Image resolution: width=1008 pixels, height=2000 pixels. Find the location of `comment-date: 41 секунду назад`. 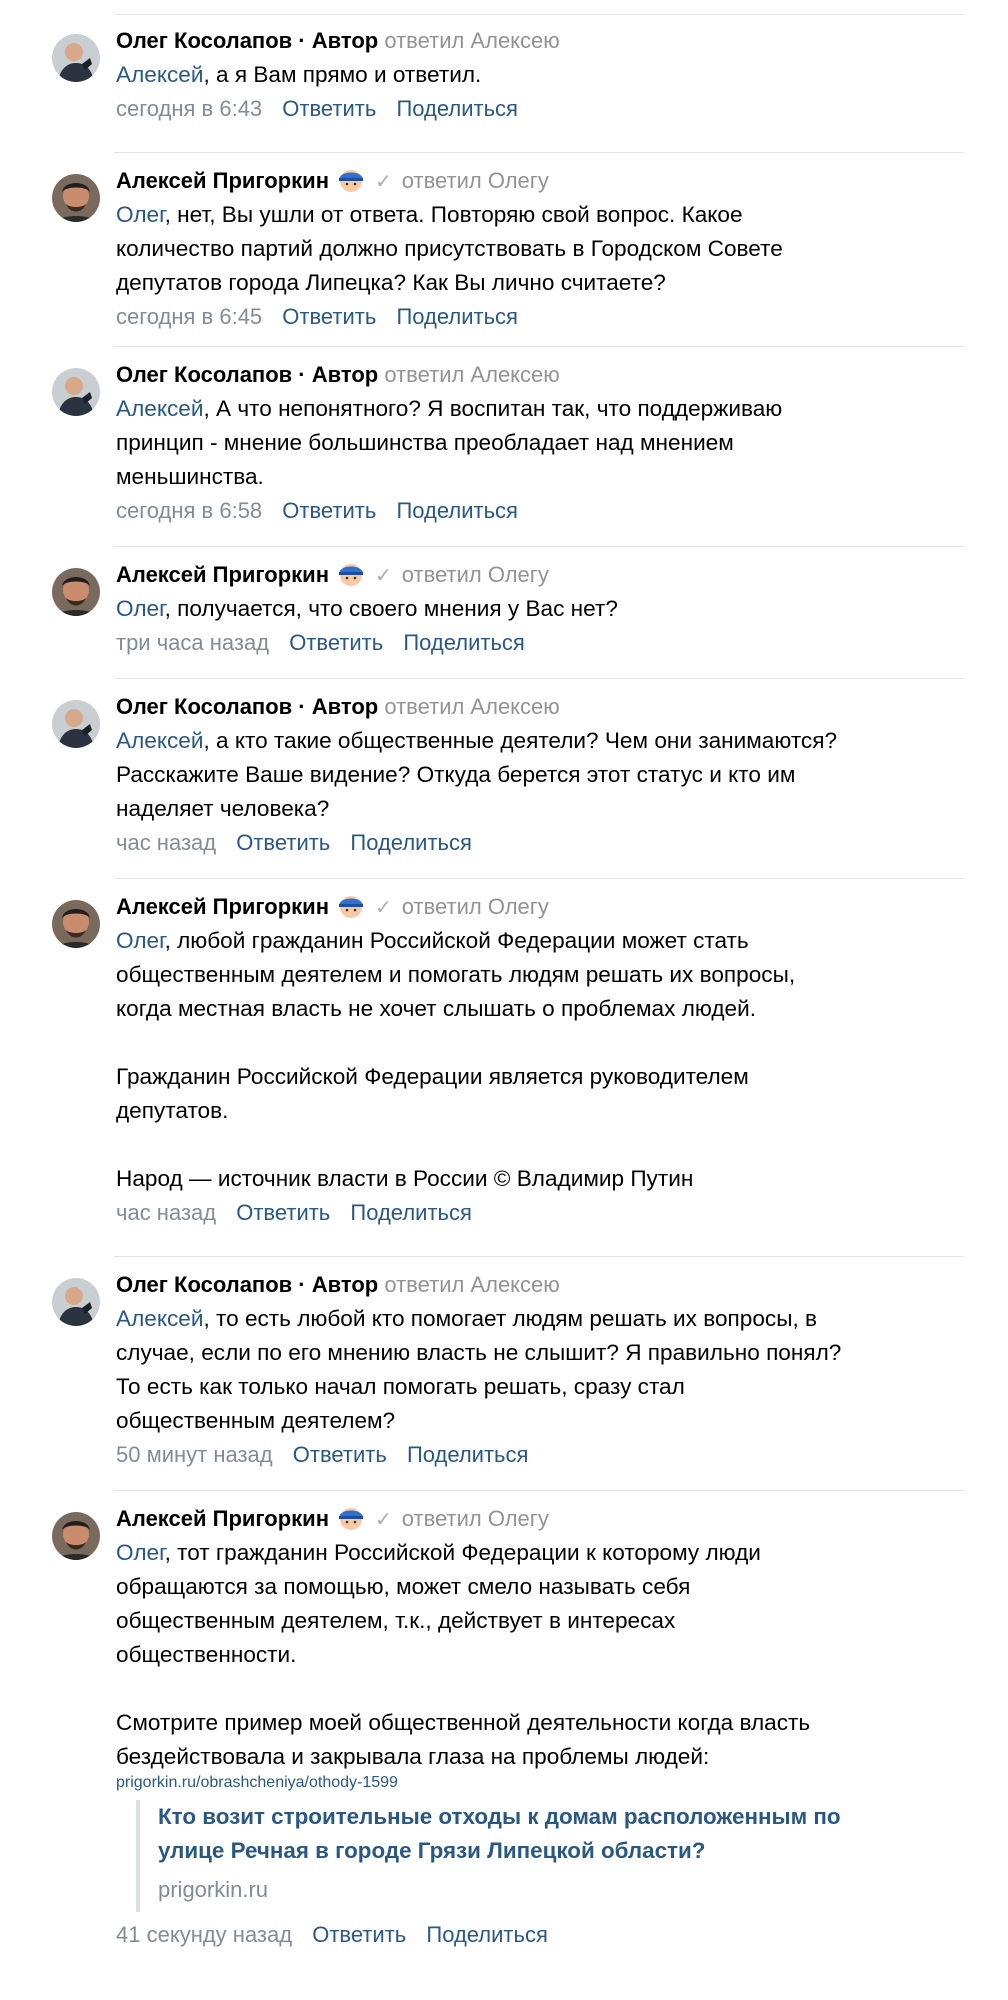

comment-date: 41 секунду назад is located at coordinates (204, 1934).